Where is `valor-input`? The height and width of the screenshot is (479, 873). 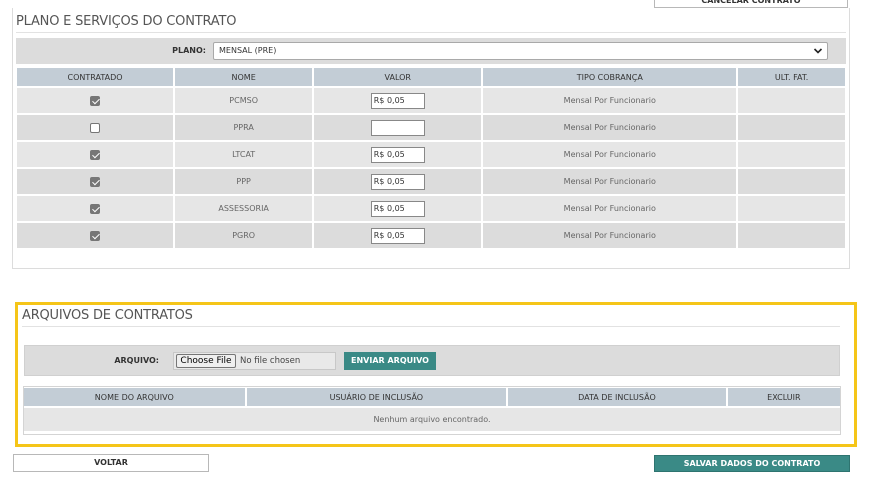
valor-input is located at coordinates (397, 127).